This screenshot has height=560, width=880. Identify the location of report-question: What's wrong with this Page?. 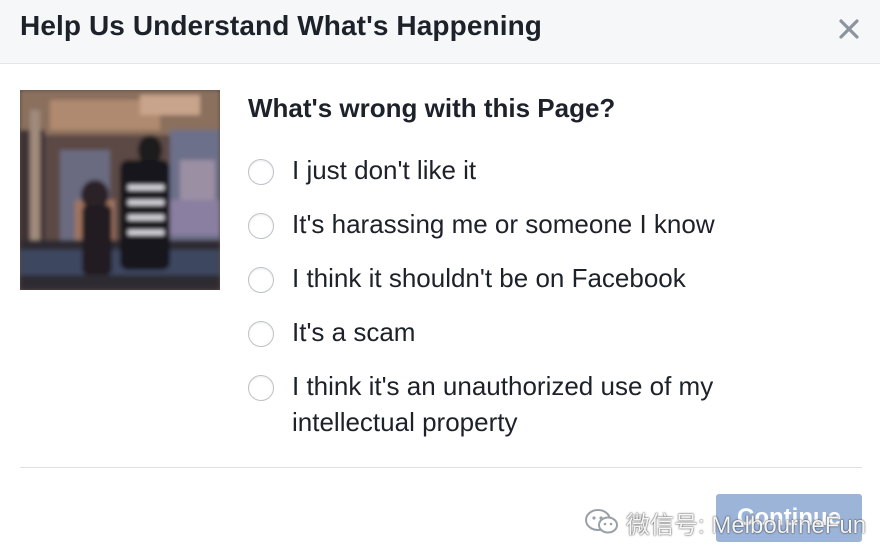
(432, 108).